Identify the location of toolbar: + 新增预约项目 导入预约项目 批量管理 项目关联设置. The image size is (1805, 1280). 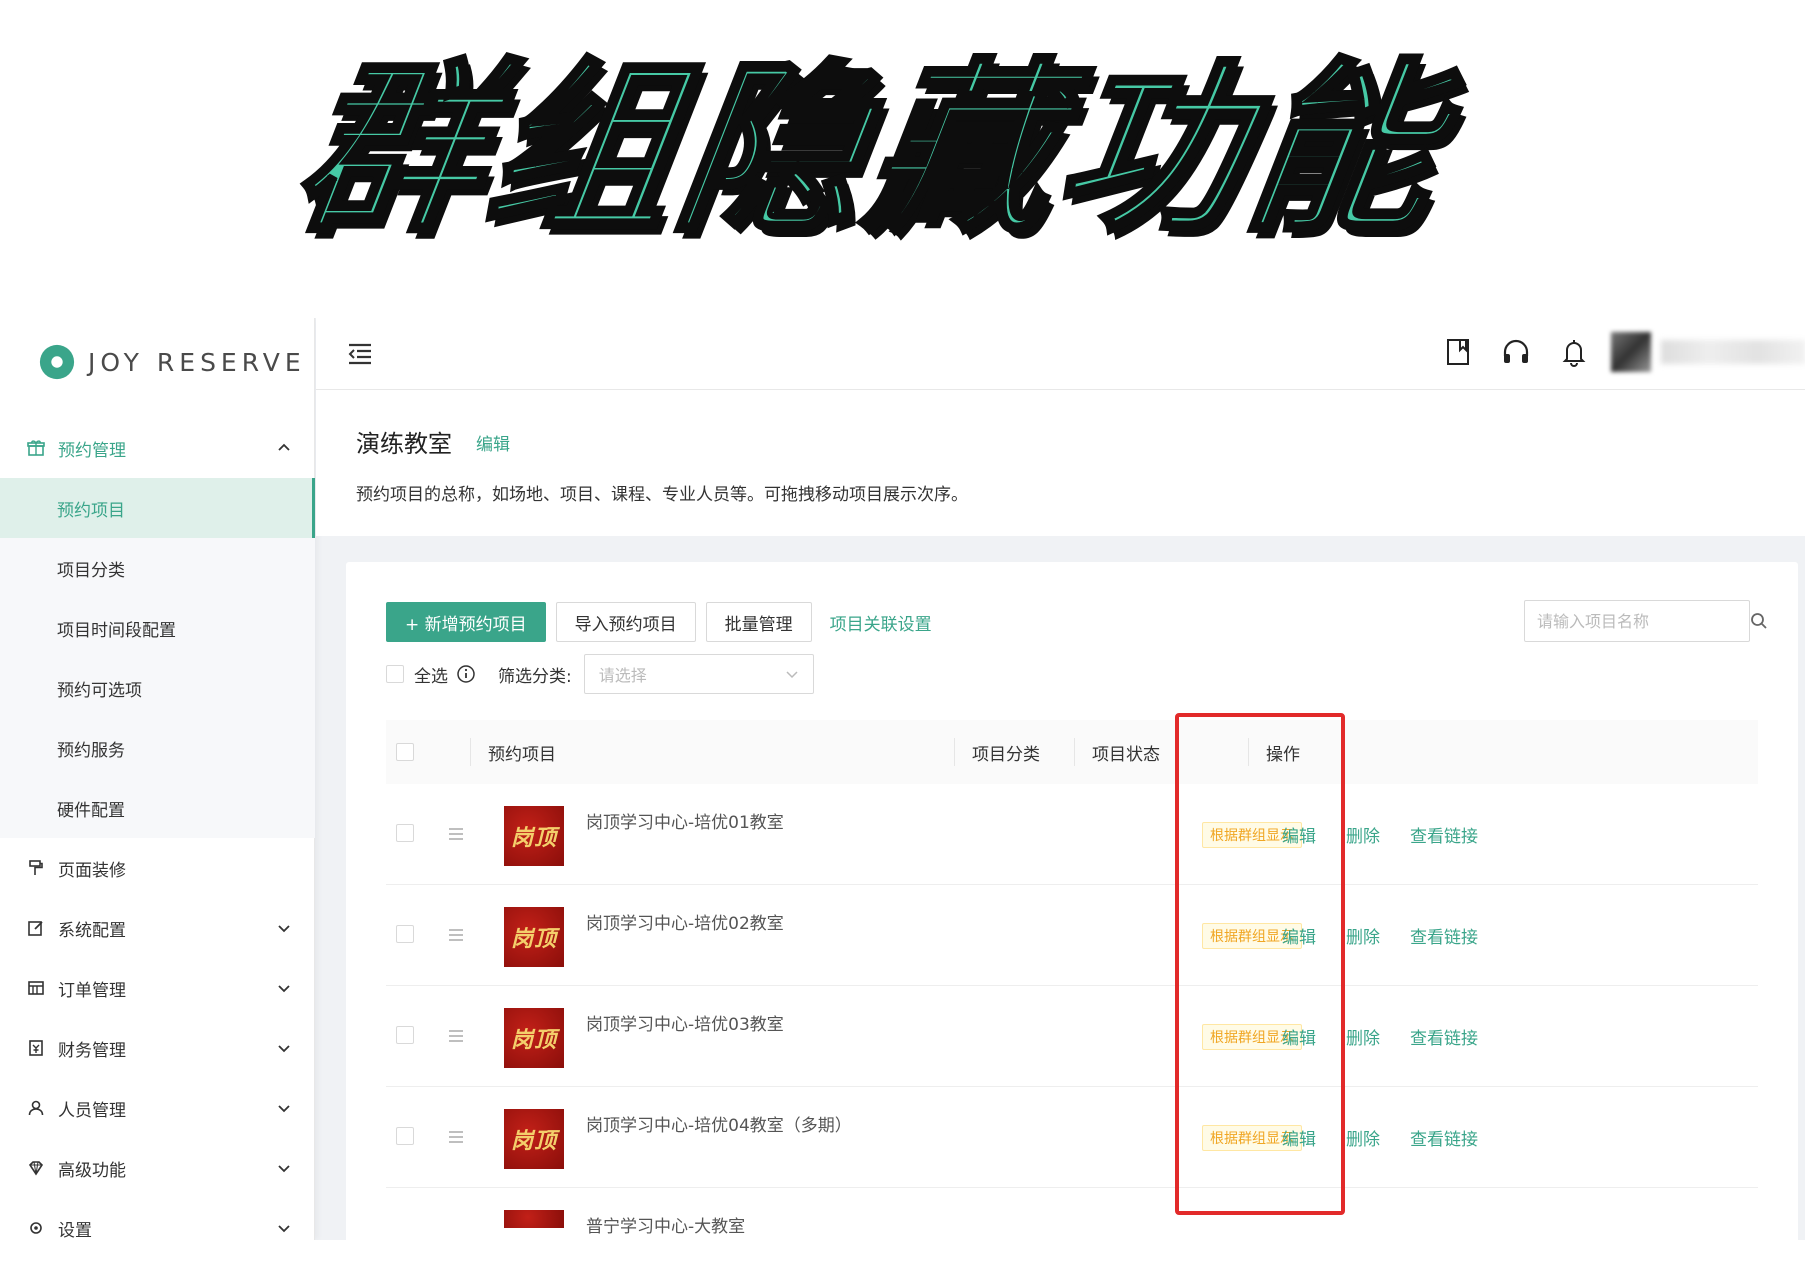
(663, 622).